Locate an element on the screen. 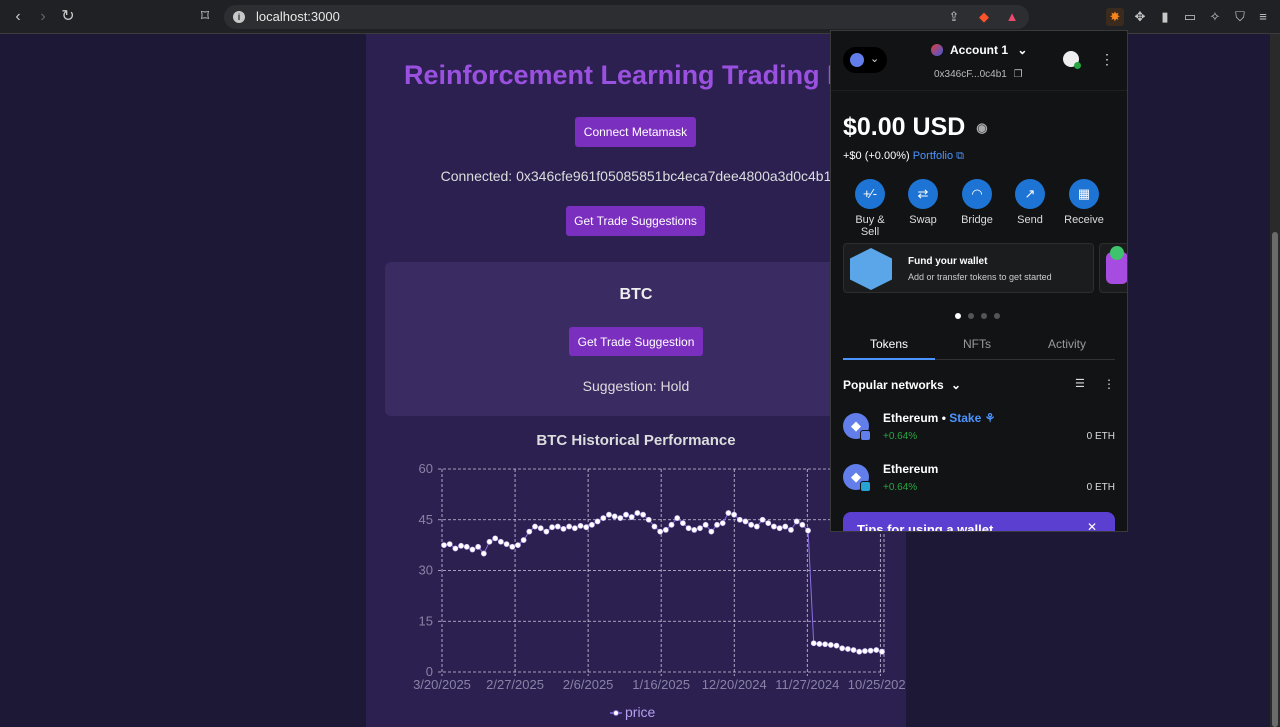 This screenshot has height=727, width=1280. back-icon: ‹ is located at coordinates (18, 17).